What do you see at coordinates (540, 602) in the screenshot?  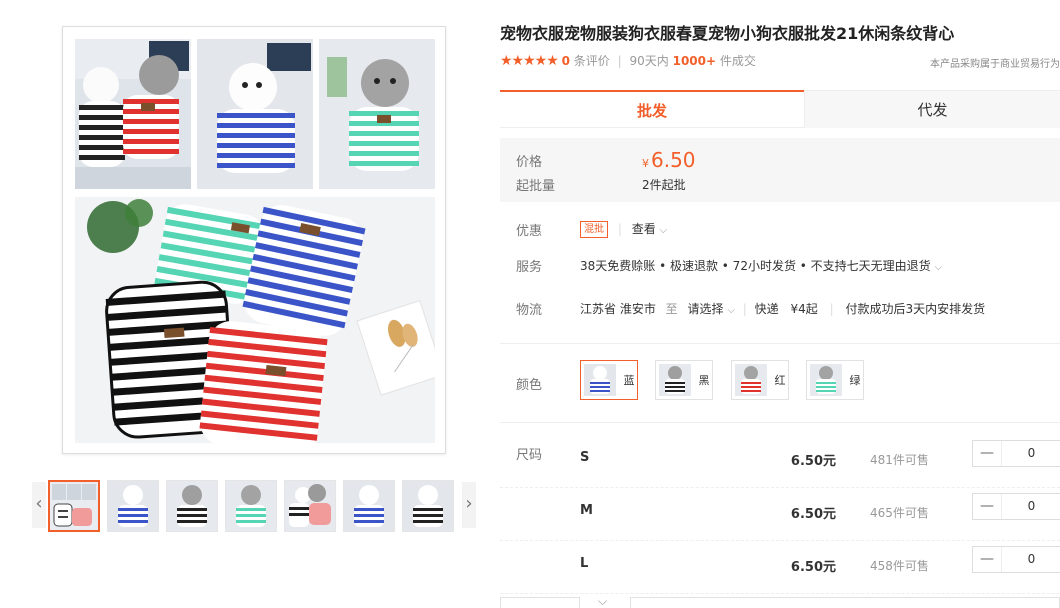 I see `bottom-control-box` at bounding box center [540, 602].